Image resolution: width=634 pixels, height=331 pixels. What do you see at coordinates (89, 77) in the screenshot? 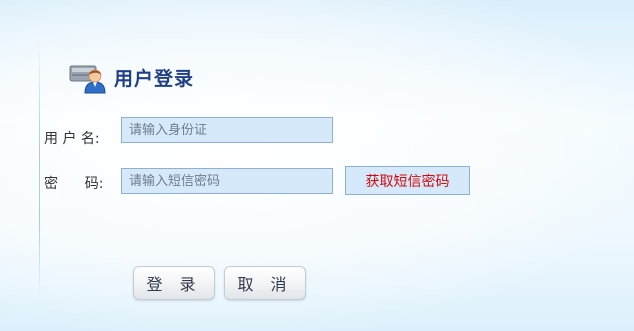
I see `user-icon` at bounding box center [89, 77].